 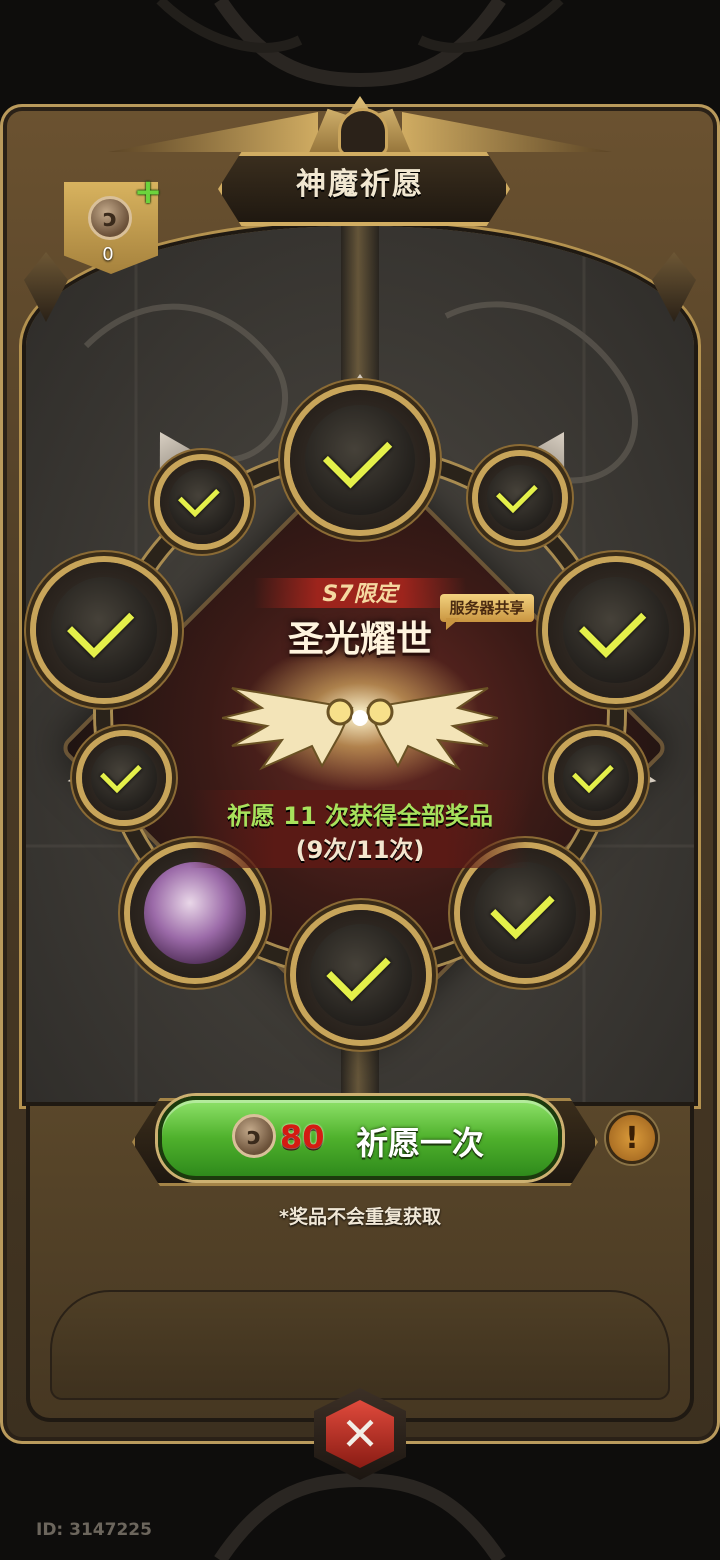 I want to click on progress-count: (9次/11次), so click(x=360, y=850).